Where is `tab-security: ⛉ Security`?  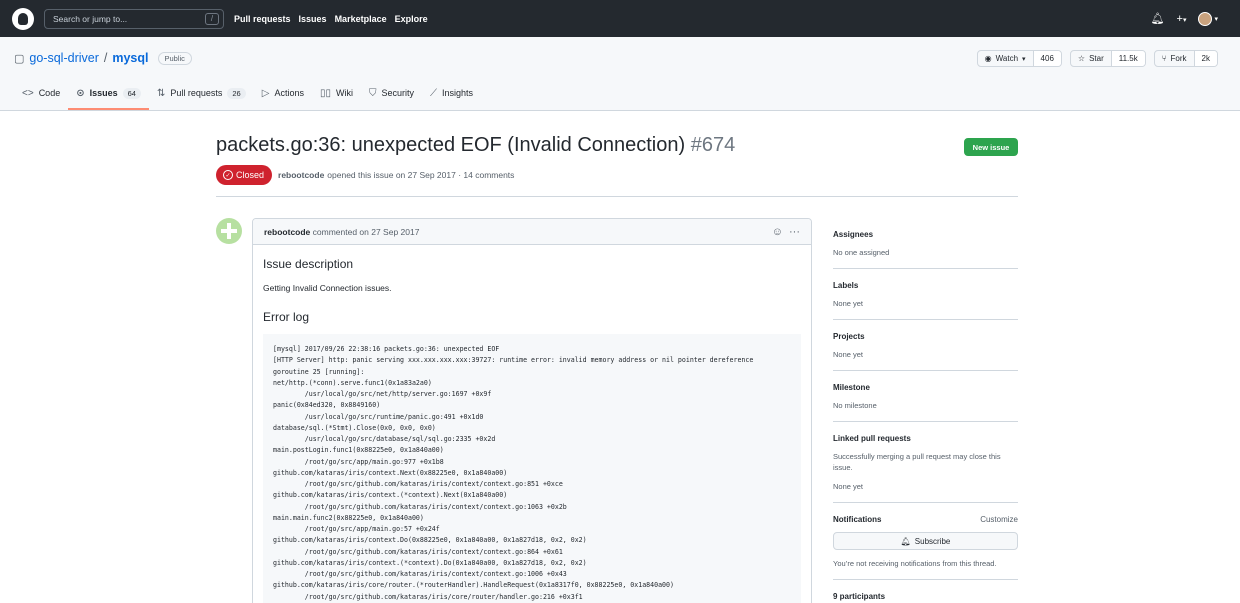 tab-security: ⛉ Security is located at coordinates (391, 94).